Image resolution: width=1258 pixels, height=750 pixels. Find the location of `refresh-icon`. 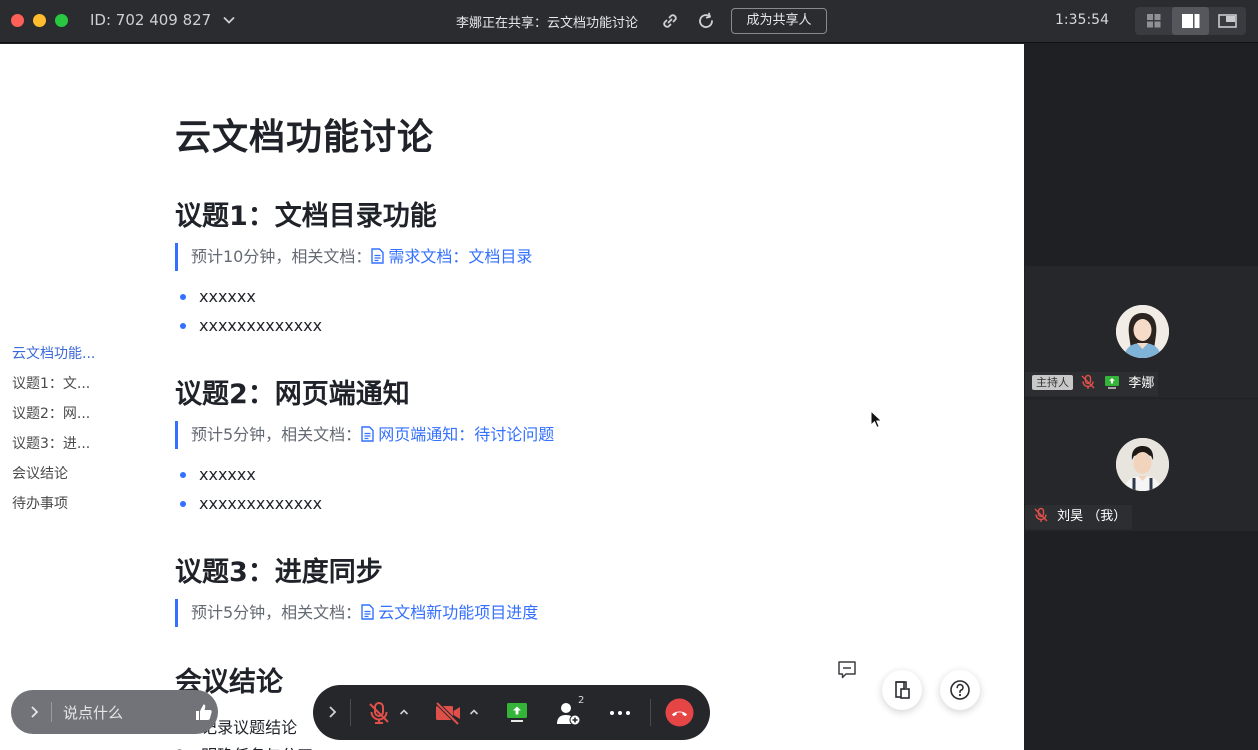

refresh-icon is located at coordinates (706, 21).